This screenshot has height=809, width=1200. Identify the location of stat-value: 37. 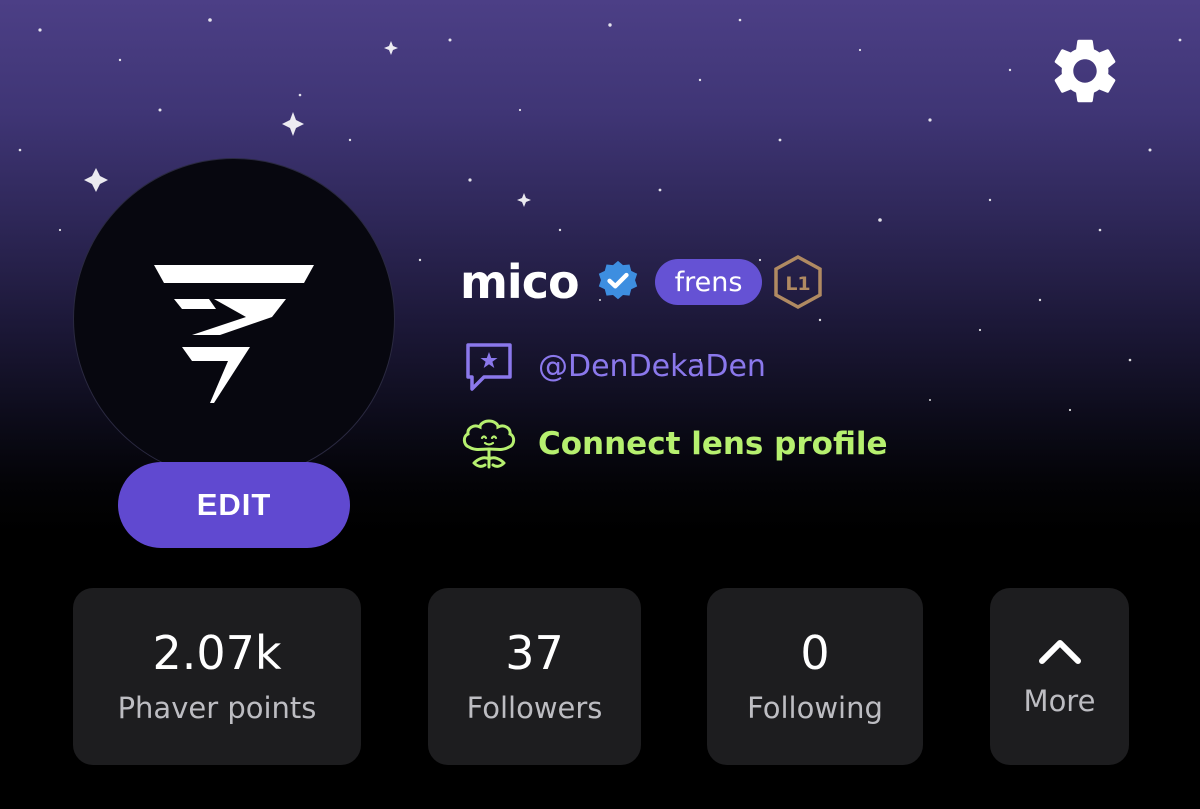
(534, 653).